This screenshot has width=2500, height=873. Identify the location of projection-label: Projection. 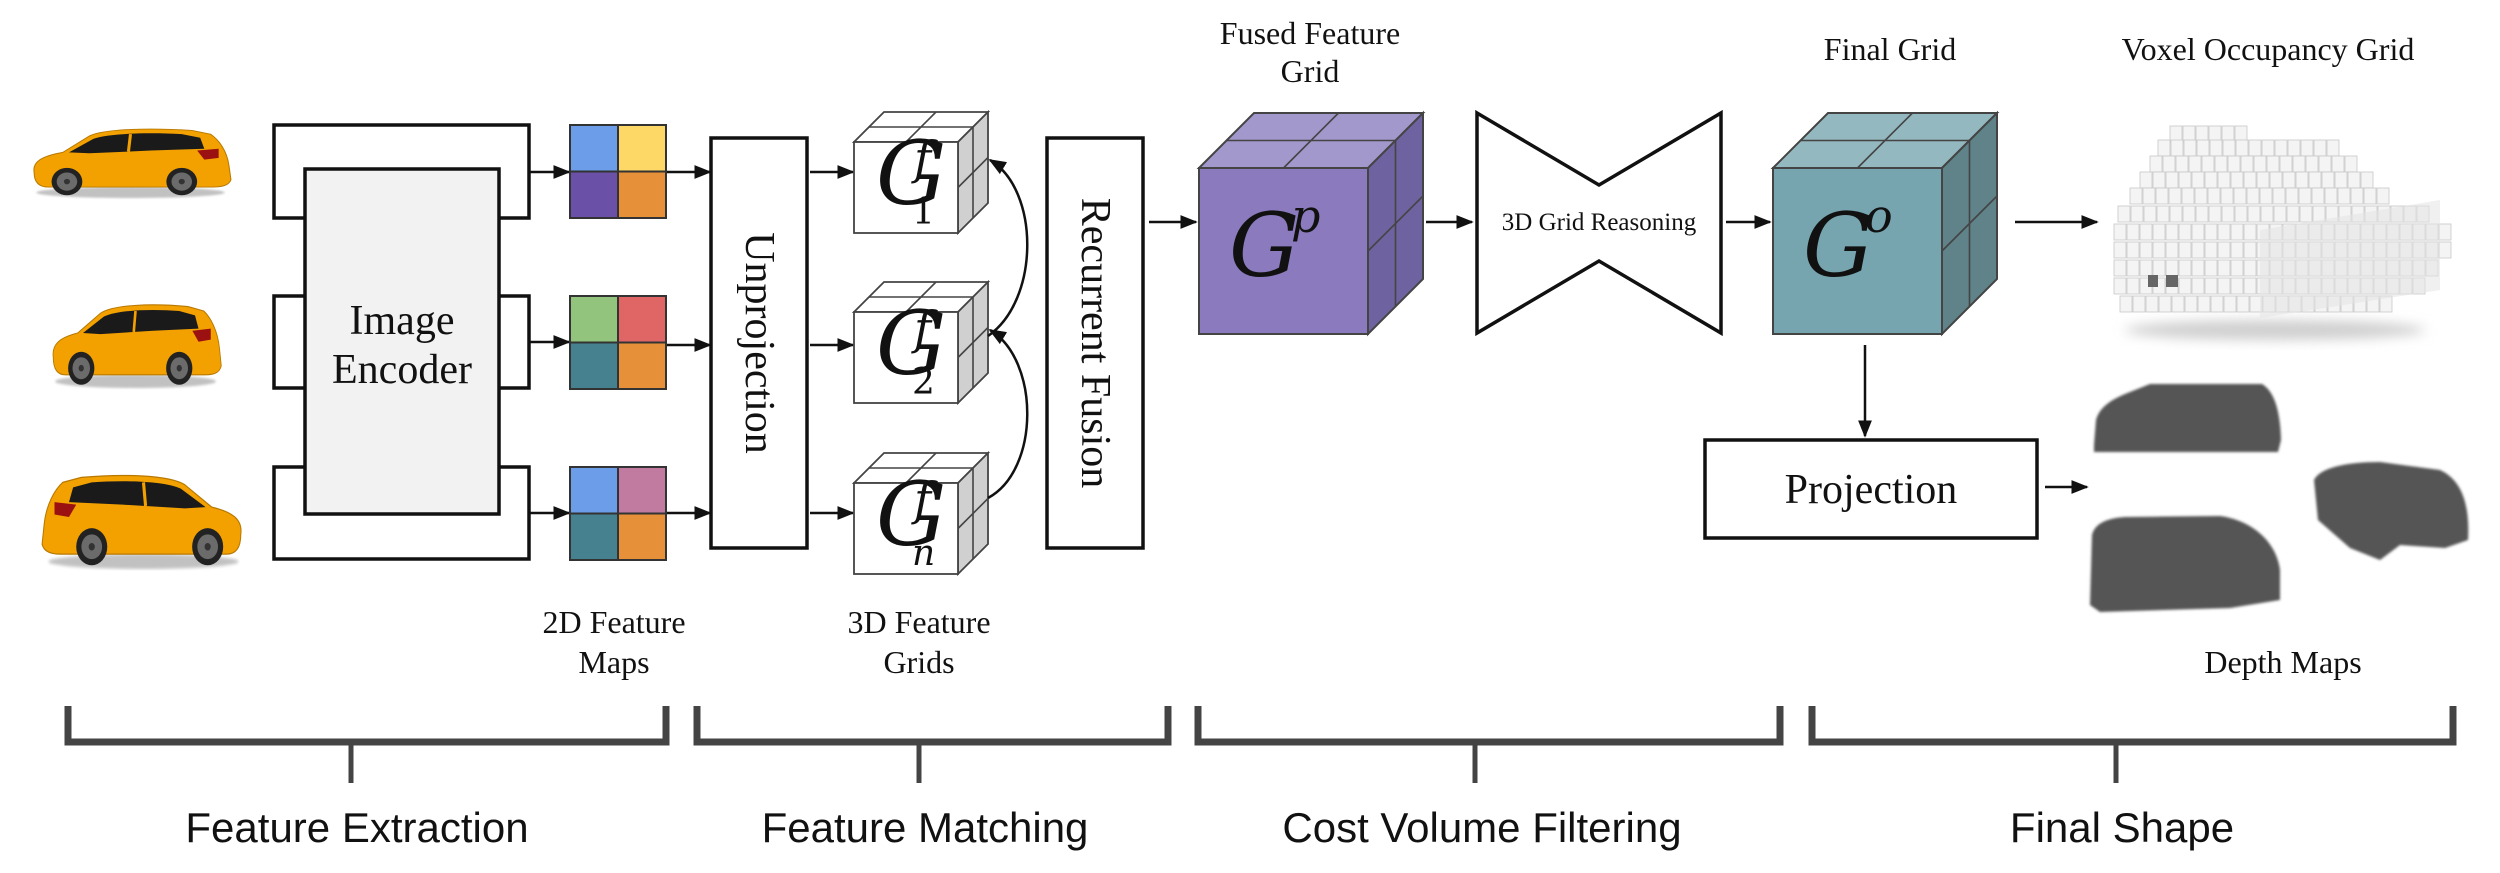
(1871, 490).